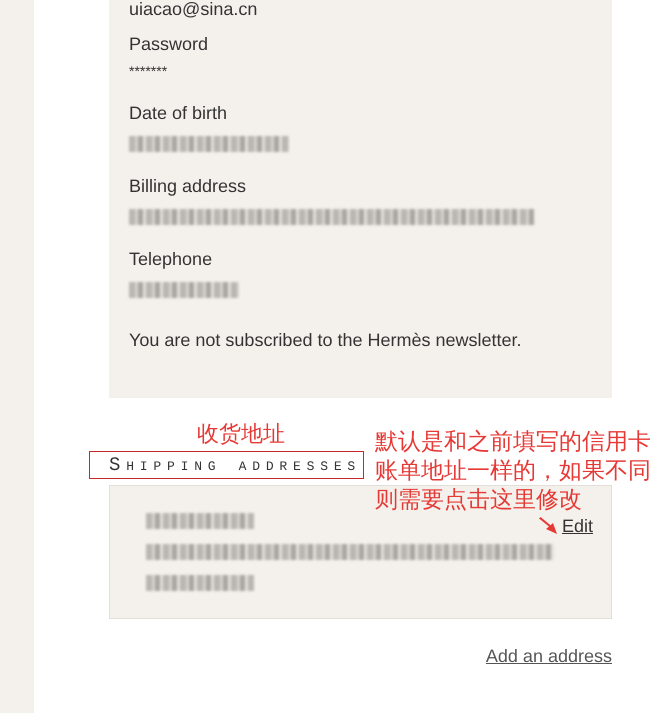 Image resolution: width=670 pixels, height=713 pixels. Describe the element at coordinates (577, 526) in the screenshot. I see `edit-link: Edit` at that location.